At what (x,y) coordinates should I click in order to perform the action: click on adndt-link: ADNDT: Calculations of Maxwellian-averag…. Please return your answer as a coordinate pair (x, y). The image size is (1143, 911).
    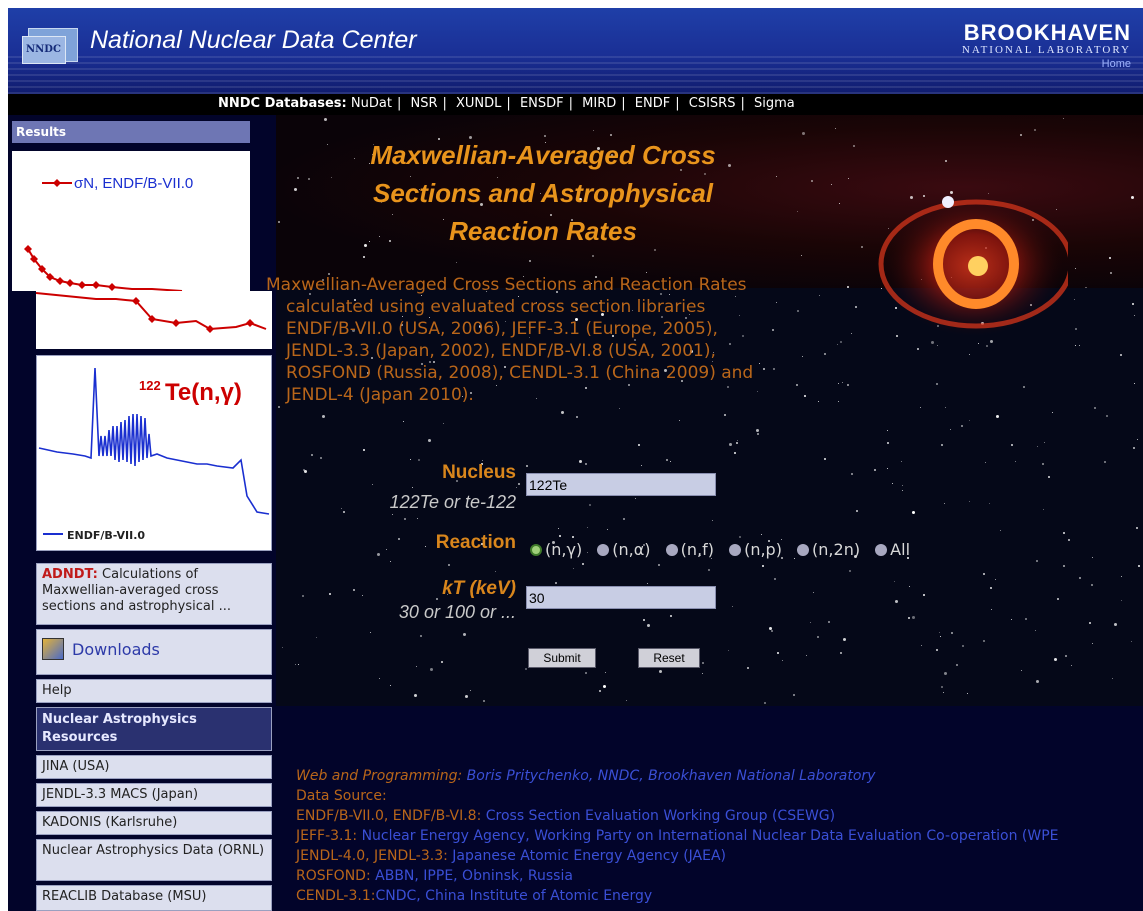
    Looking at the image, I should click on (154, 594).